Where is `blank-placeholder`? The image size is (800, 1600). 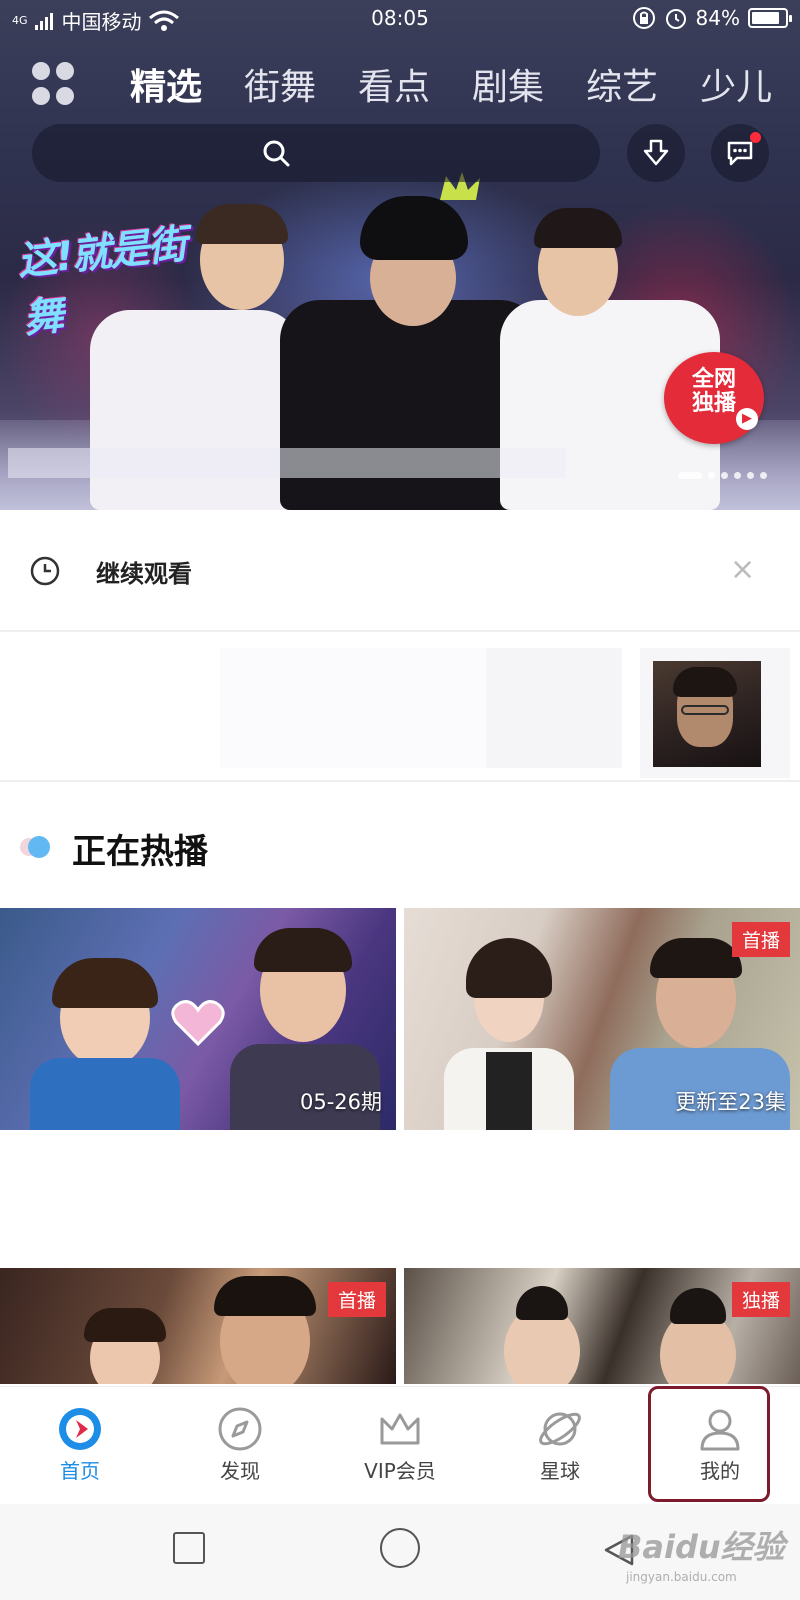
blank-placeholder is located at coordinates (554, 708).